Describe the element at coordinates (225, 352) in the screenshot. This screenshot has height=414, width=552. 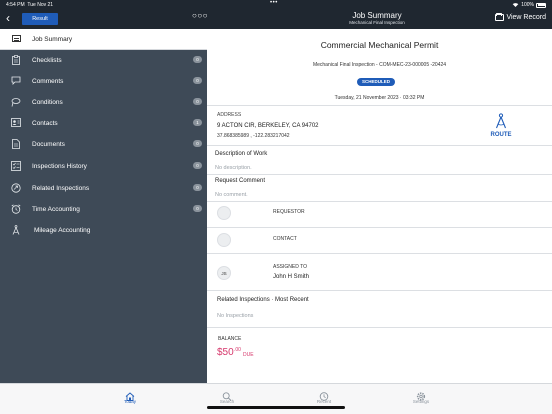
I see `balance-amount: $50` at that location.